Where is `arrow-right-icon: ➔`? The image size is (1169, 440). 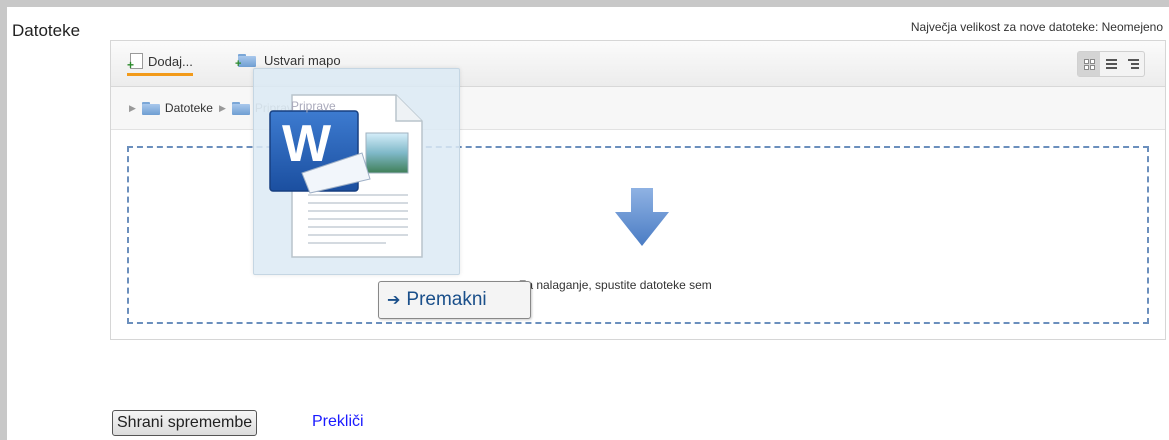 arrow-right-icon: ➔ is located at coordinates (394, 300).